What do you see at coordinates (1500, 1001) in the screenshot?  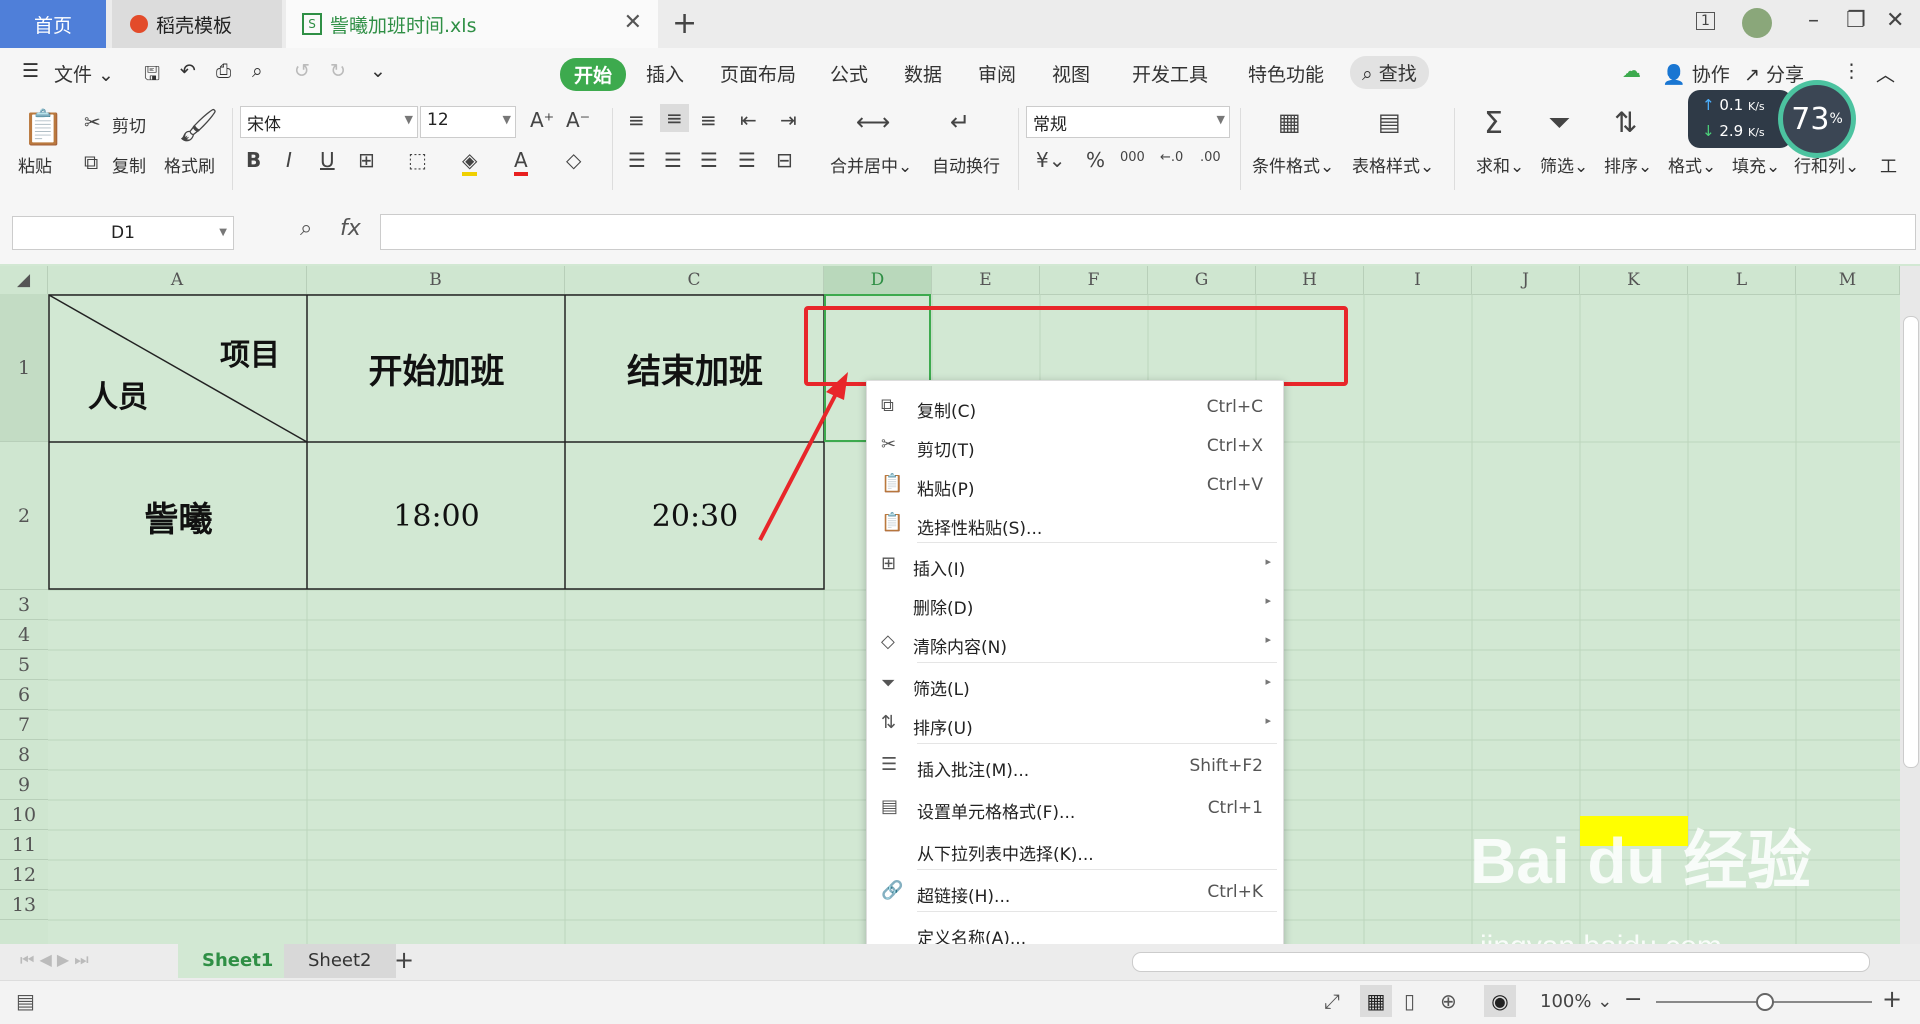 I see `eye-protection-icon: ◉` at bounding box center [1500, 1001].